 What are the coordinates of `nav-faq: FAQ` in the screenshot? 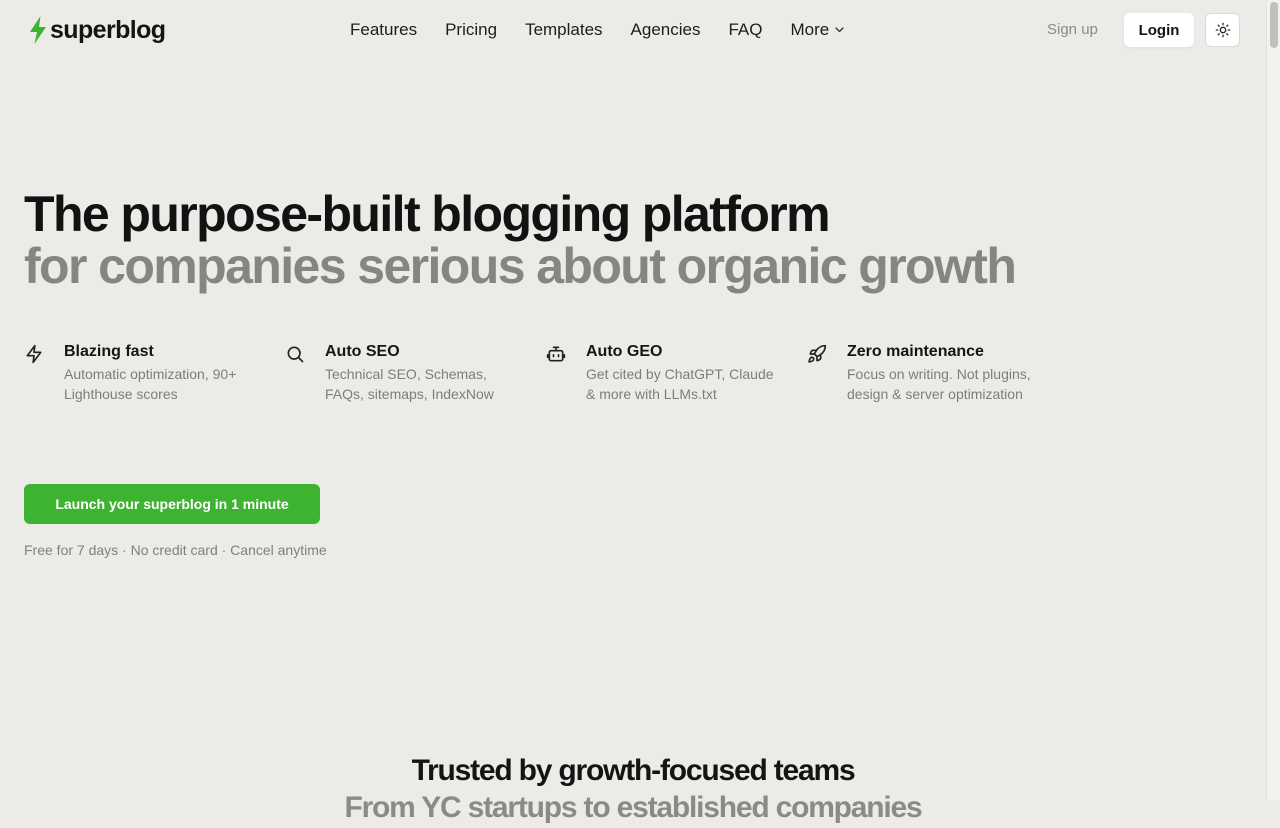 It's located at (745, 30).